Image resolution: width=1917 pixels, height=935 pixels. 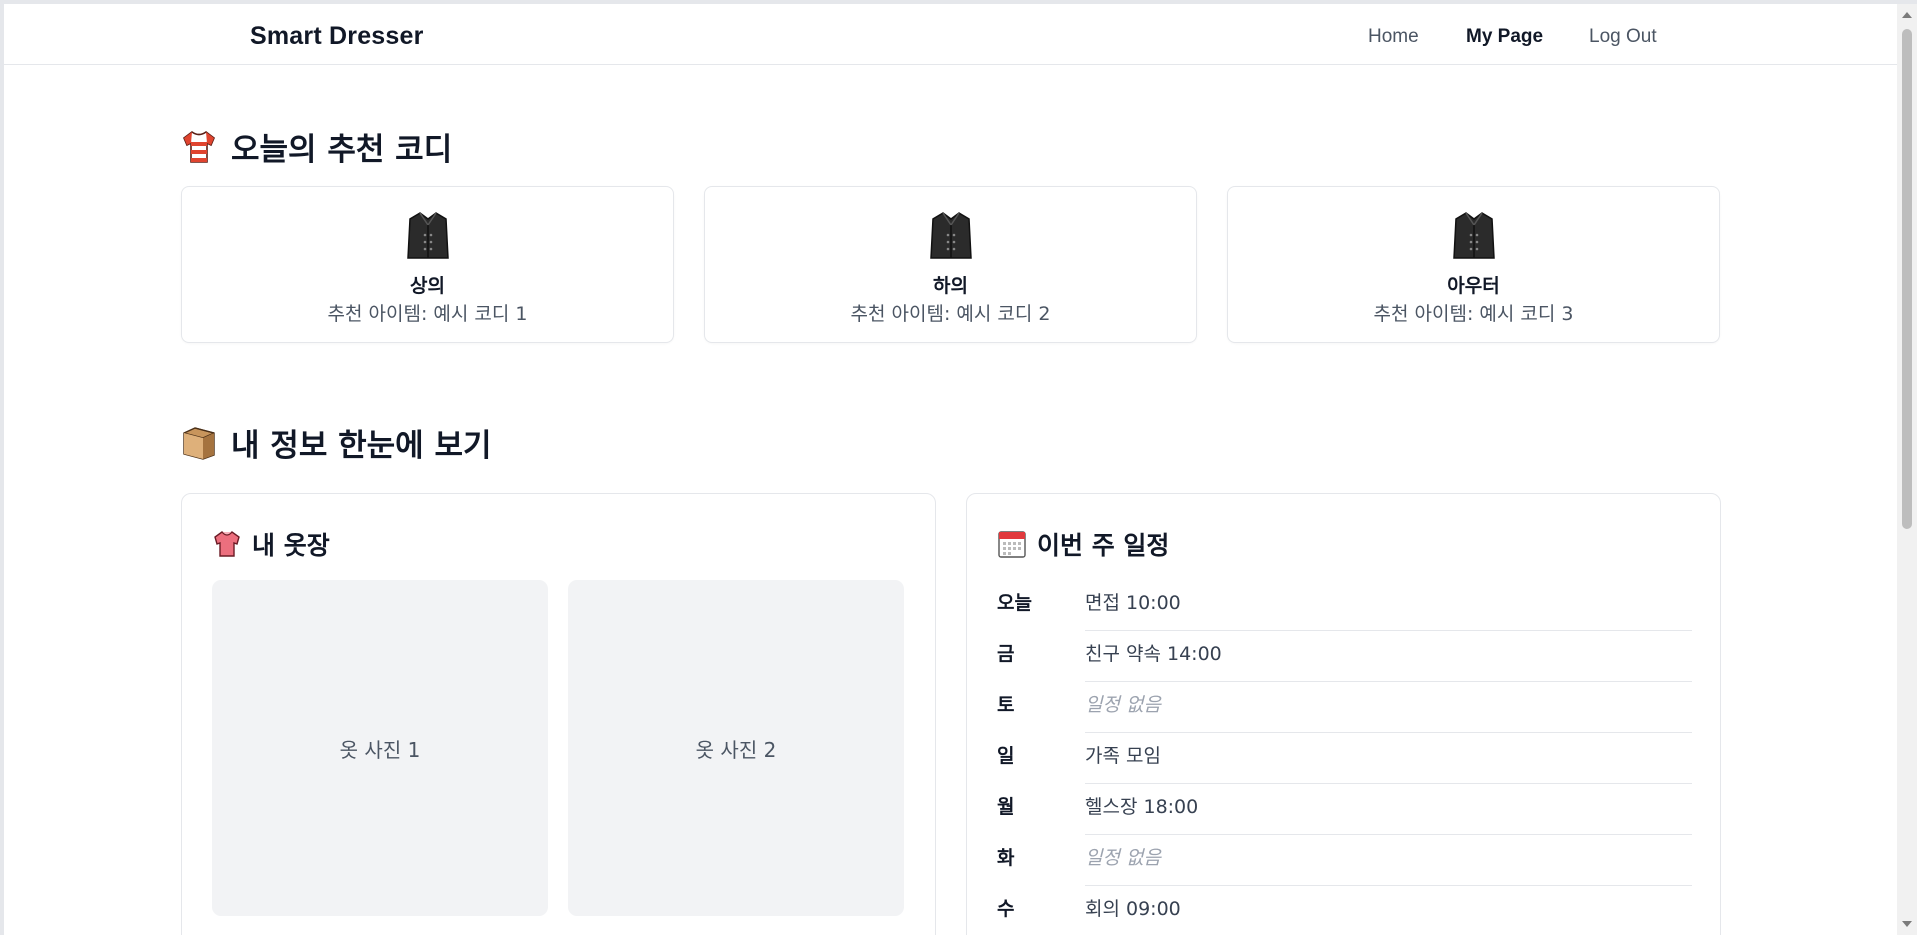 What do you see at coordinates (199, 443) in the screenshot?
I see `package-icon` at bounding box center [199, 443].